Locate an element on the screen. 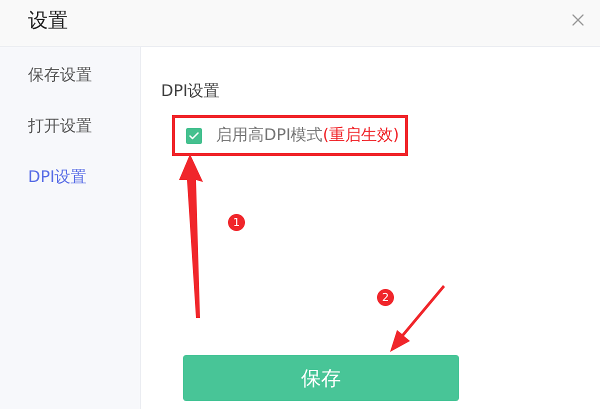  checkbox is located at coordinates (194, 136).